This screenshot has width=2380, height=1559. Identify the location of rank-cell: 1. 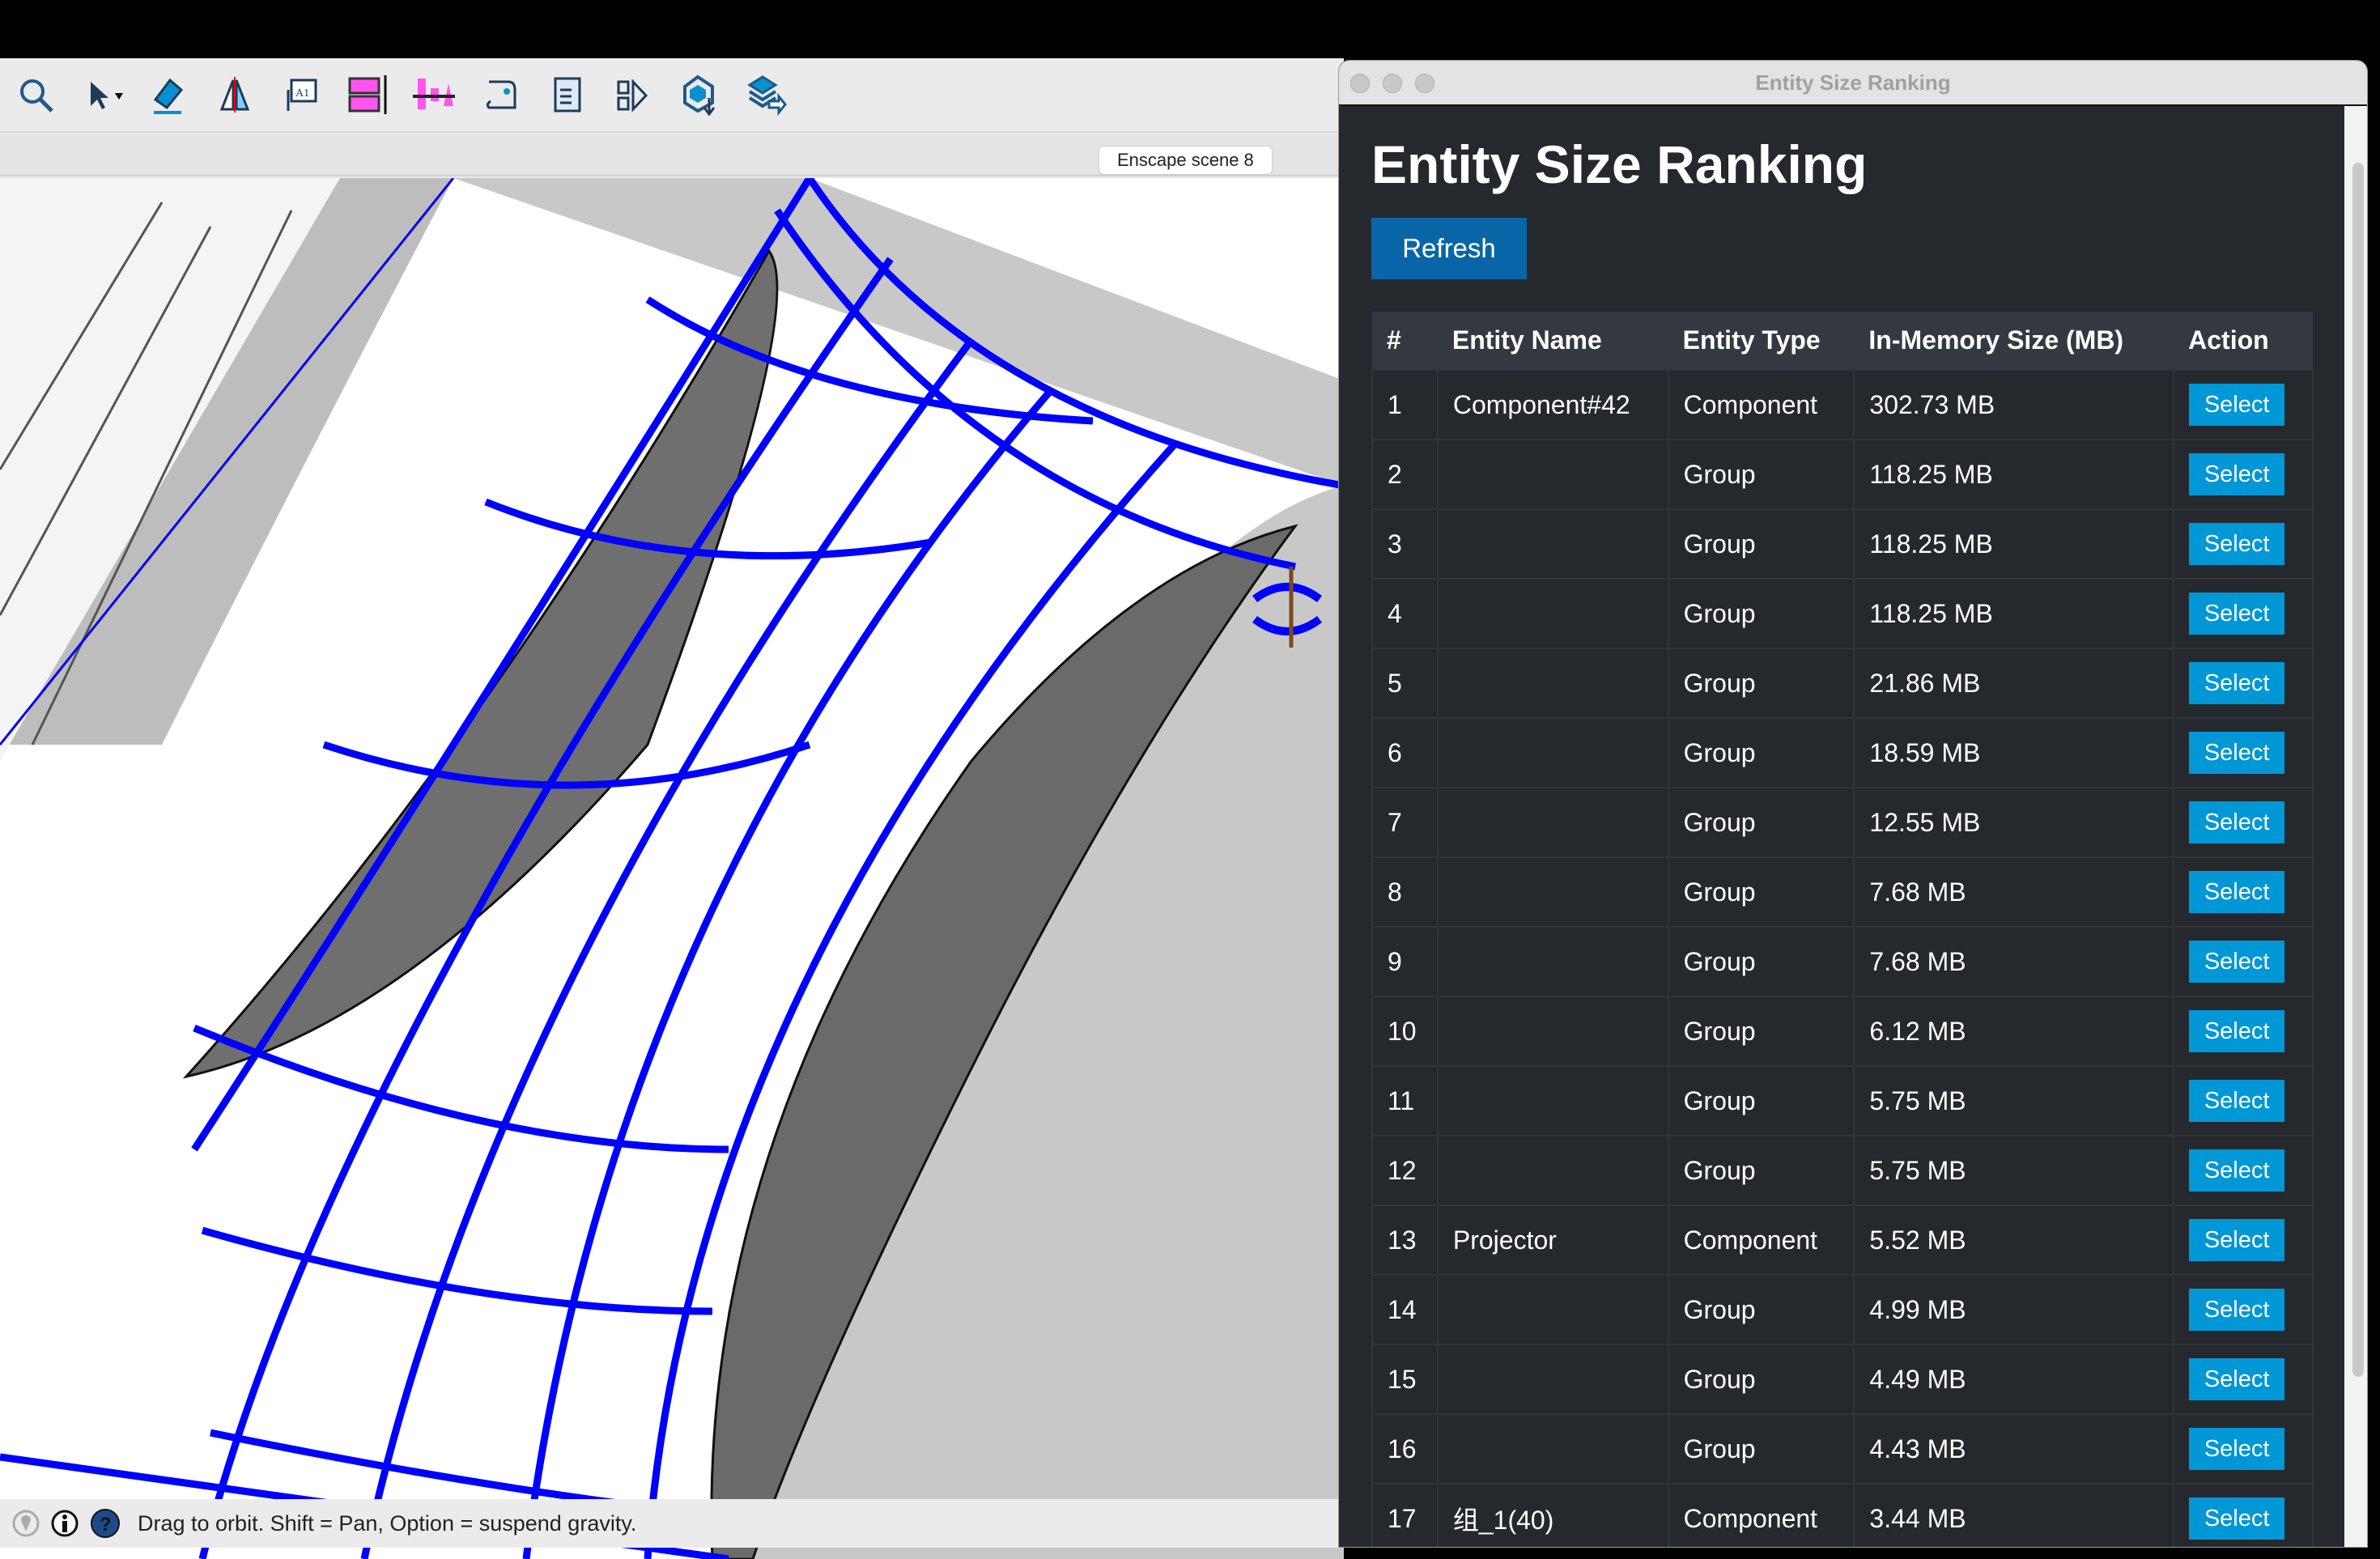
(1405, 404).